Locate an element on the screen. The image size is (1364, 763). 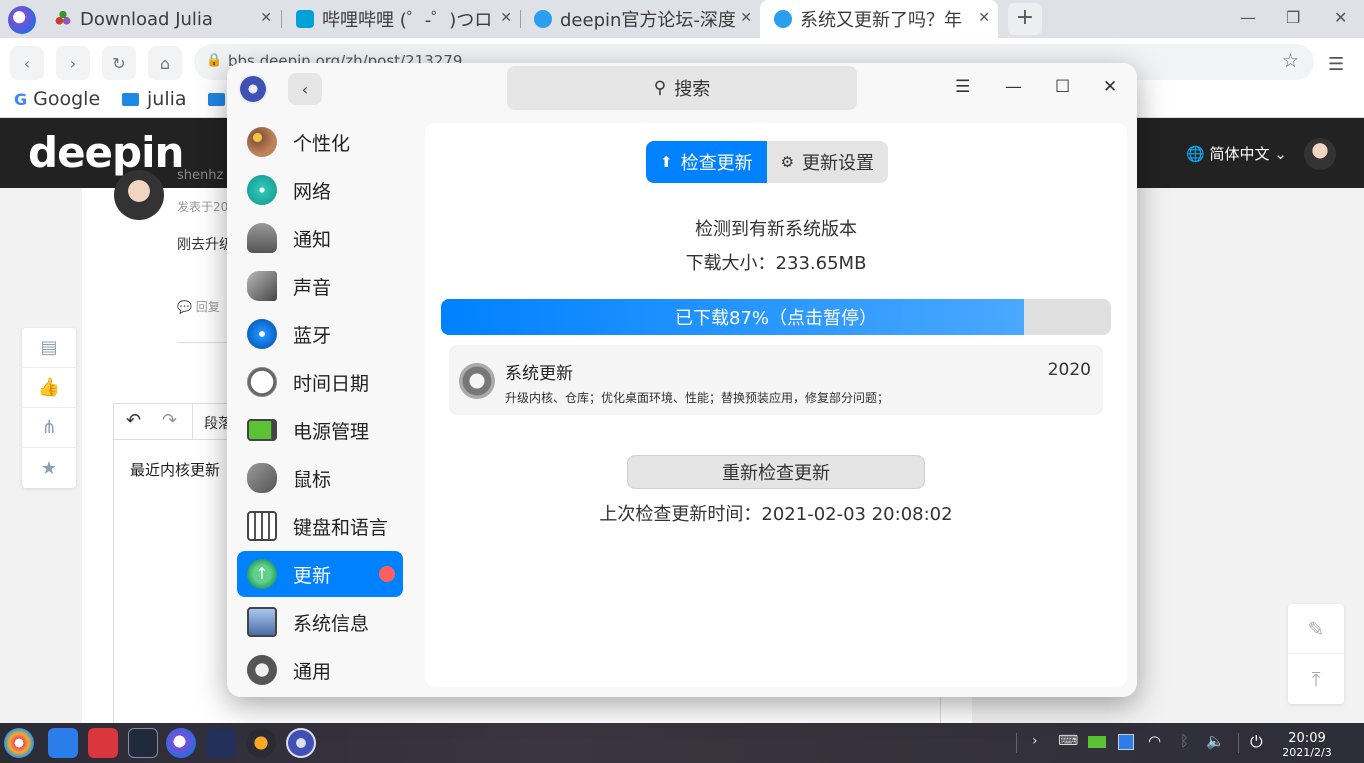
reply-link: 💬 回复 is located at coordinates (198, 306).